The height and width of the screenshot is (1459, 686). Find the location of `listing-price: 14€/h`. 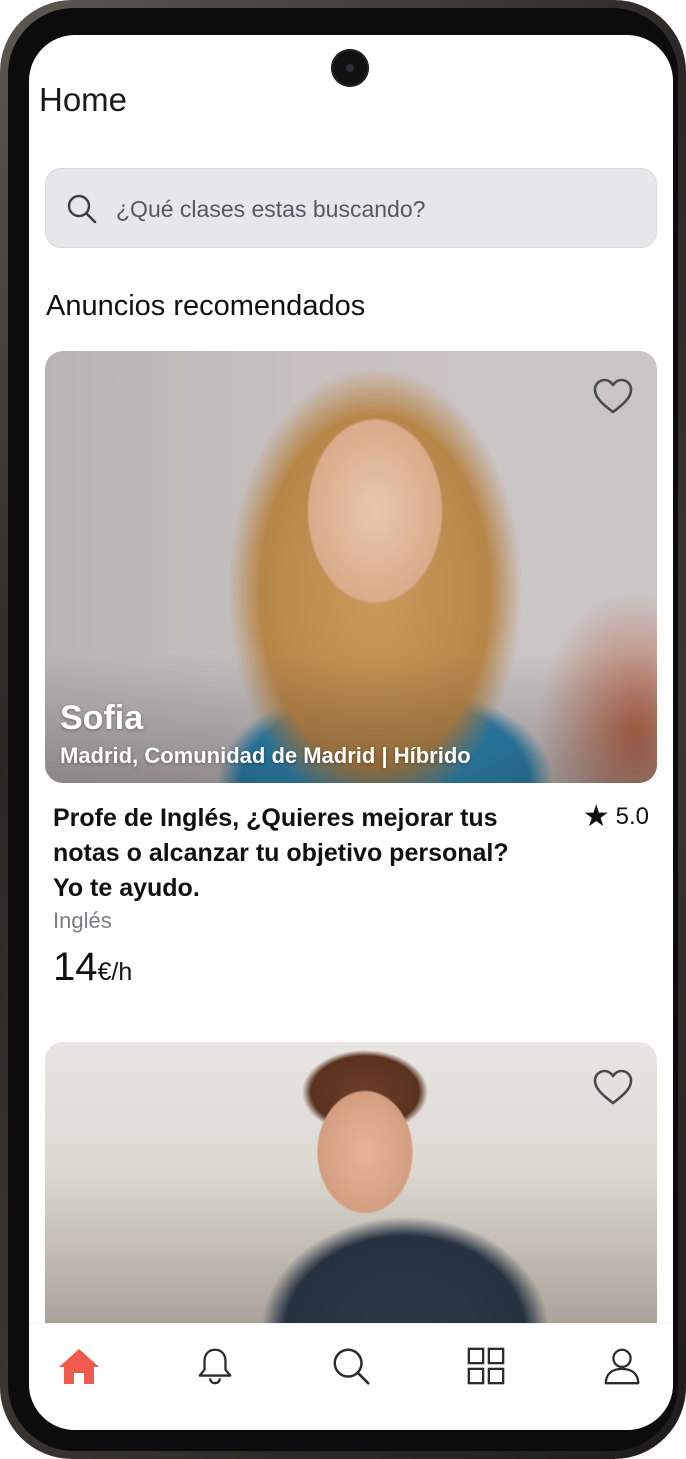

listing-price: 14€/h is located at coordinates (92, 967).